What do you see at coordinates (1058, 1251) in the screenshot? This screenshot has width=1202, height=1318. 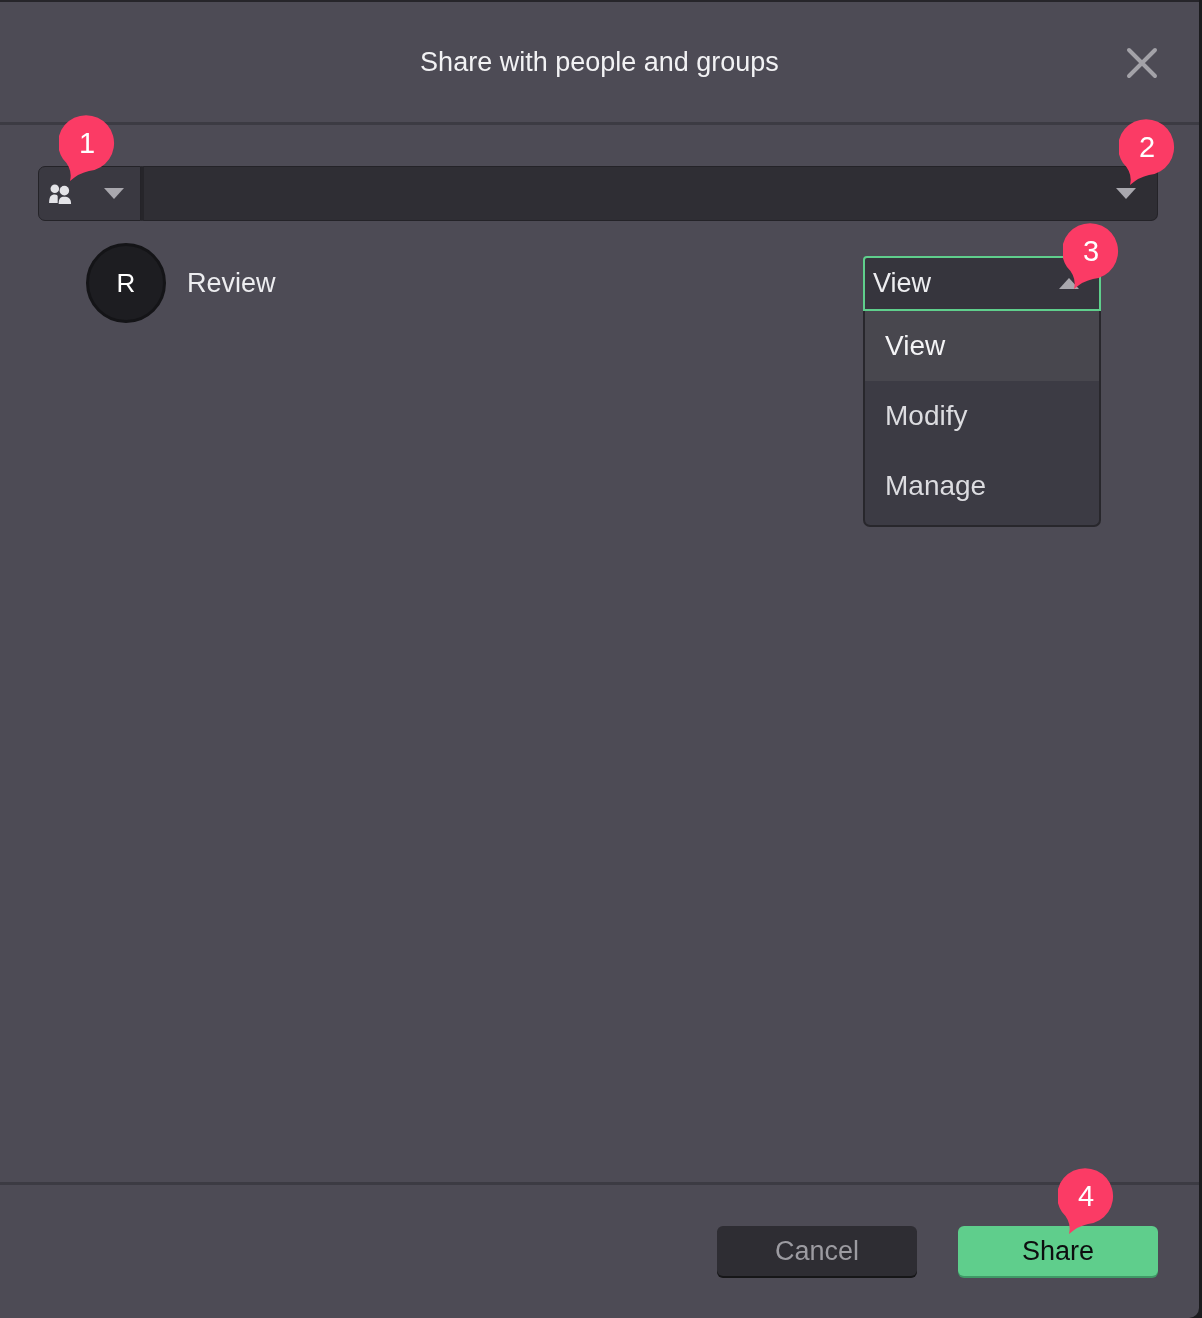 I see `share-button: Share` at bounding box center [1058, 1251].